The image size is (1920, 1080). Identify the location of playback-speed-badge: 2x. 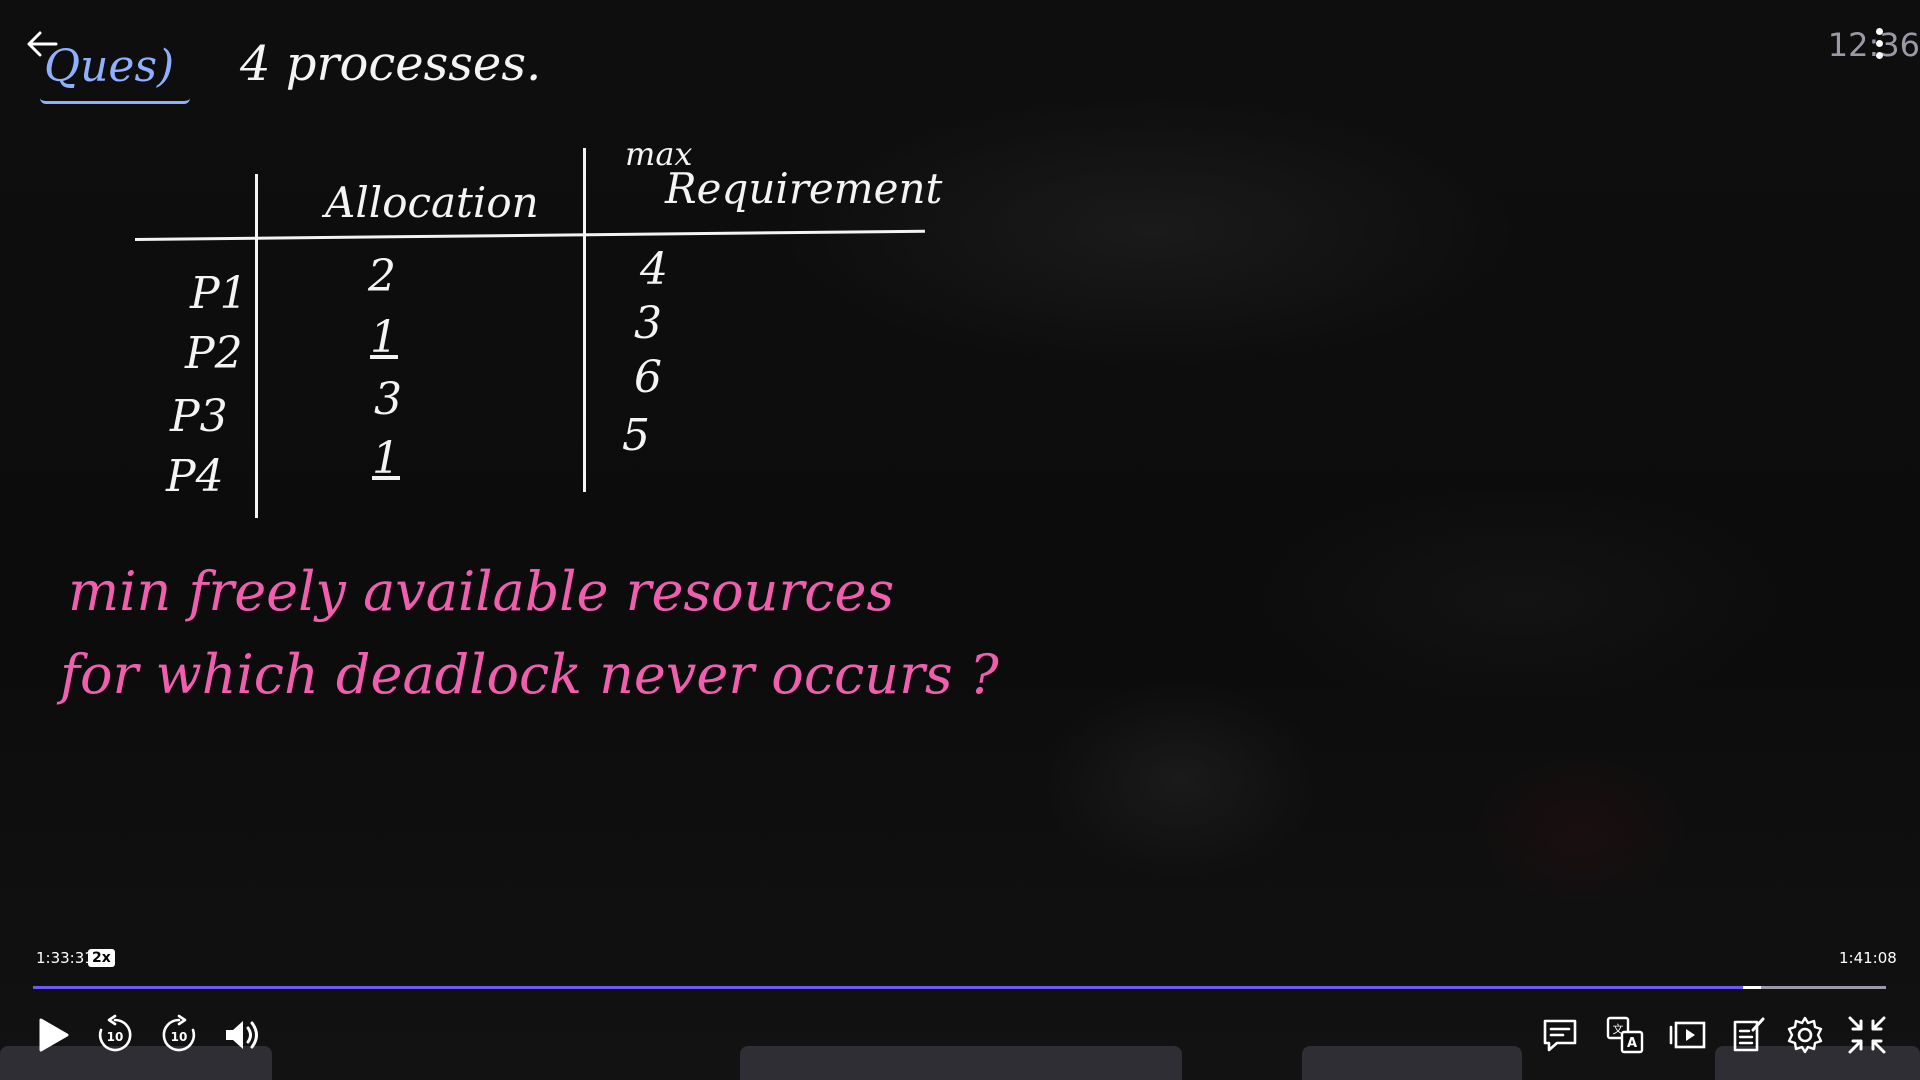
(101, 958).